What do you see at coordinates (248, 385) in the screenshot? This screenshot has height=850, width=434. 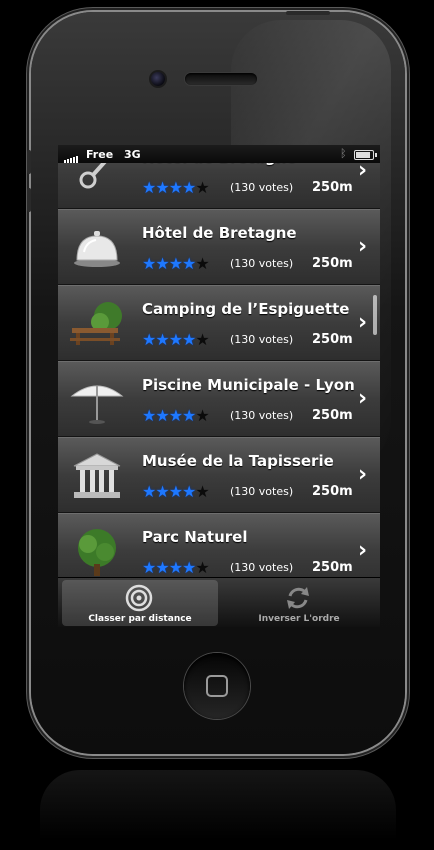 I see `place-title: Piscine Municipale - Lyon` at bounding box center [248, 385].